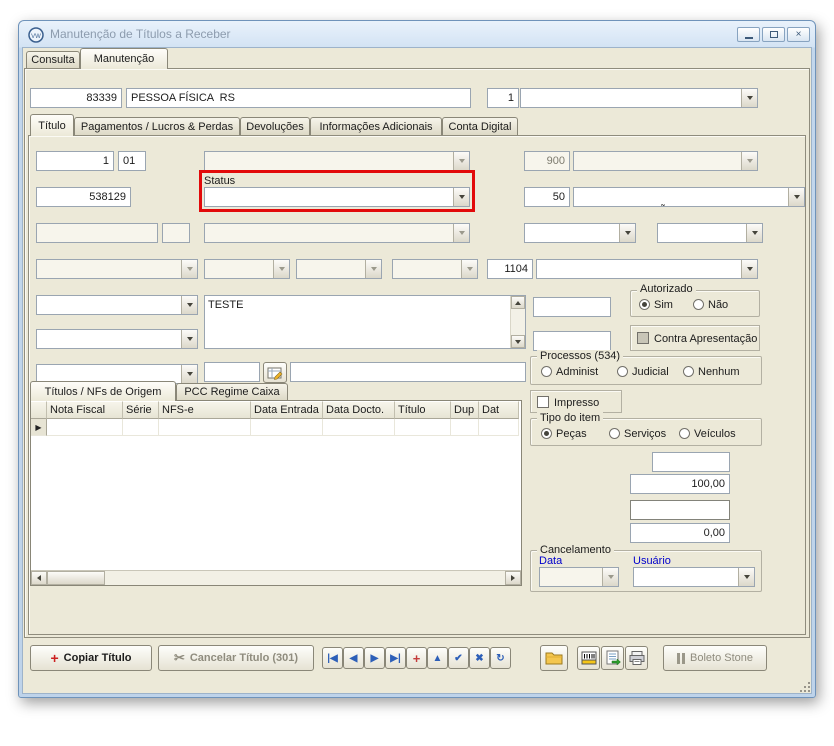 This screenshot has height=746, width=834. Describe the element at coordinates (416, 658) in the screenshot. I see `nav-insert-button: +` at that location.